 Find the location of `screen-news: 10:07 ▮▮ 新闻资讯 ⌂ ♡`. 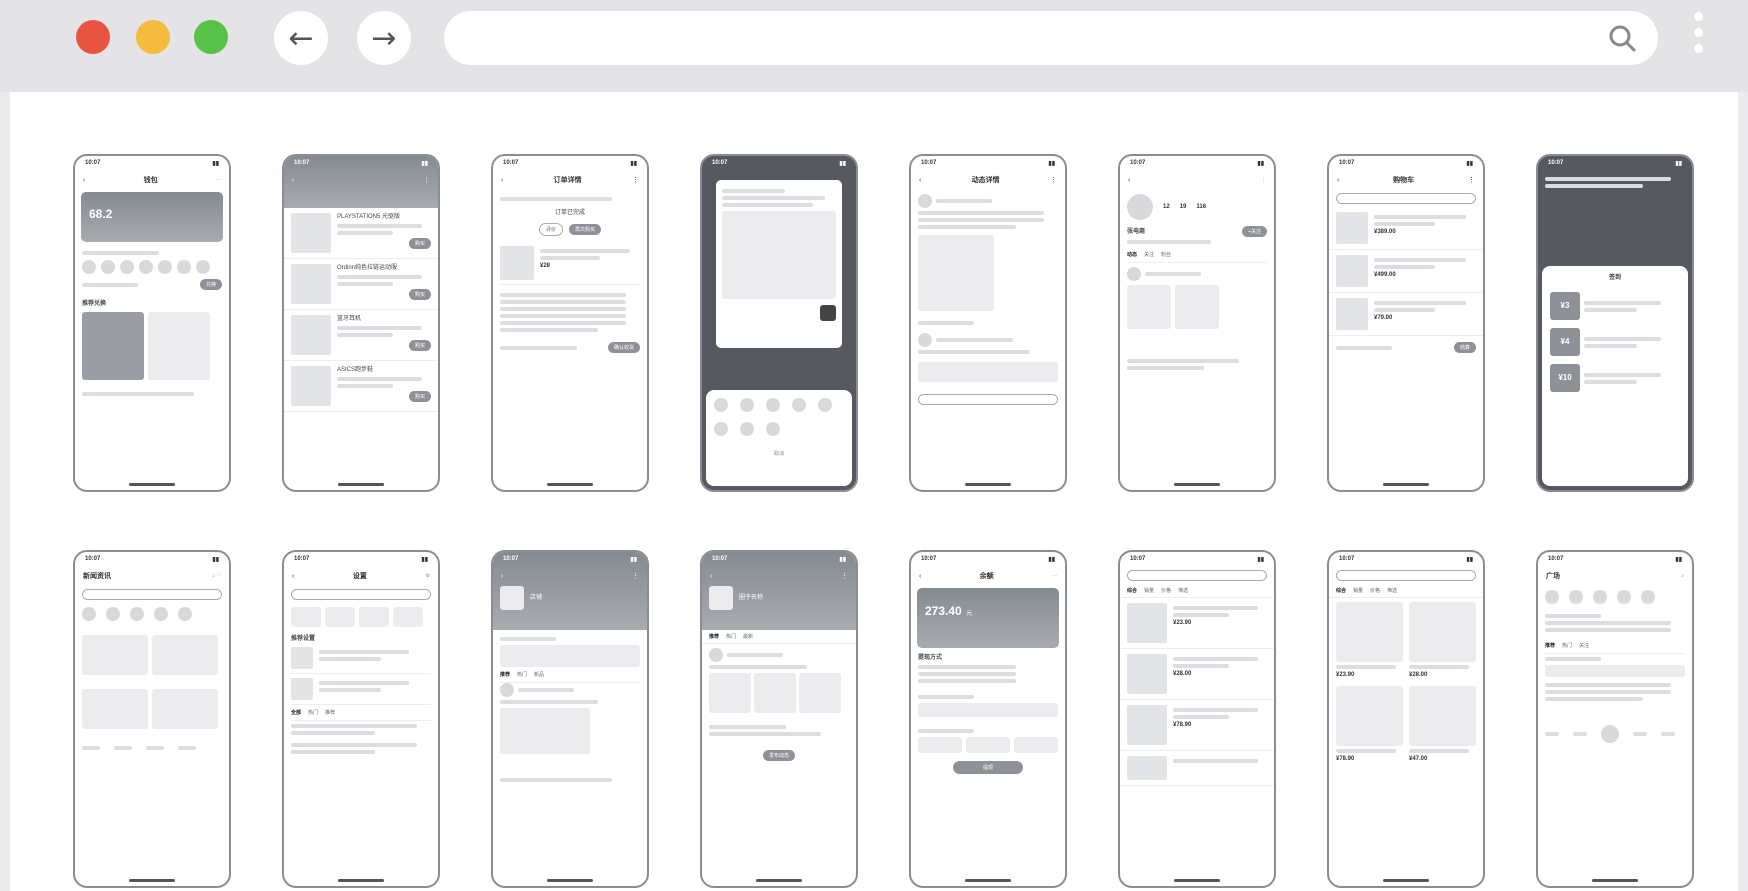

screen-news: 10:07 ▮▮ 新闻资讯 ⌂ ♡ is located at coordinates (152, 719).